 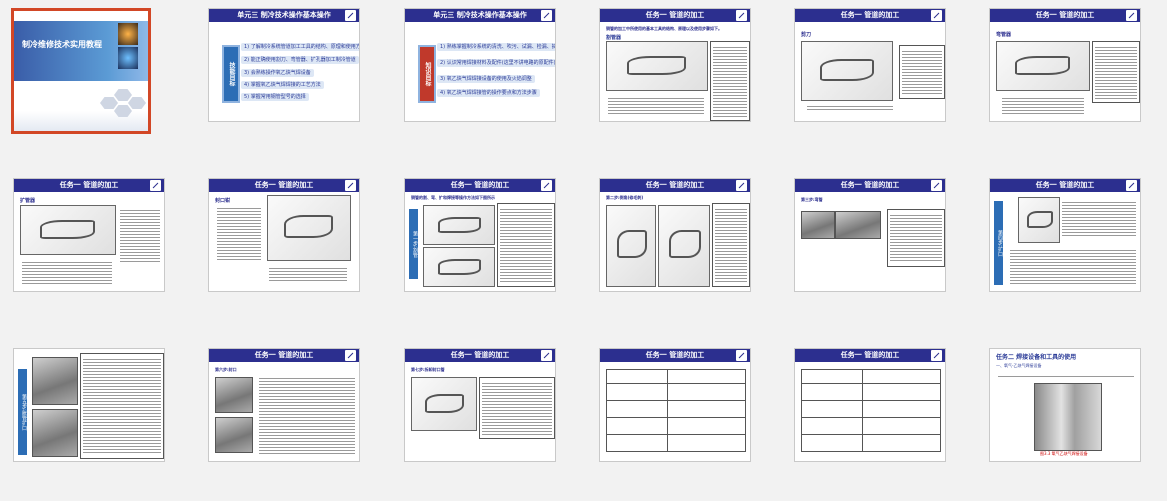 What do you see at coordinates (22, 412) in the screenshot?
I see `step-sidebar: 第五步:胀管扩口` at bounding box center [22, 412].